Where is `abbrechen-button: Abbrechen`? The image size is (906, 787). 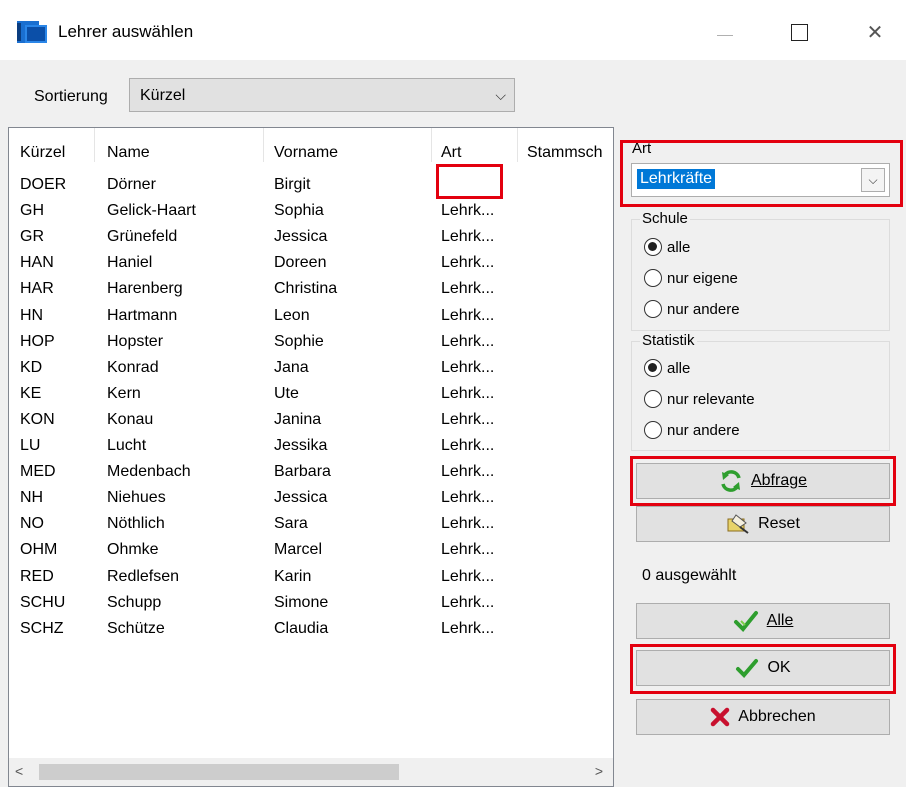
abbrechen-button: Abbrechen is located at coordinates (763, 717).